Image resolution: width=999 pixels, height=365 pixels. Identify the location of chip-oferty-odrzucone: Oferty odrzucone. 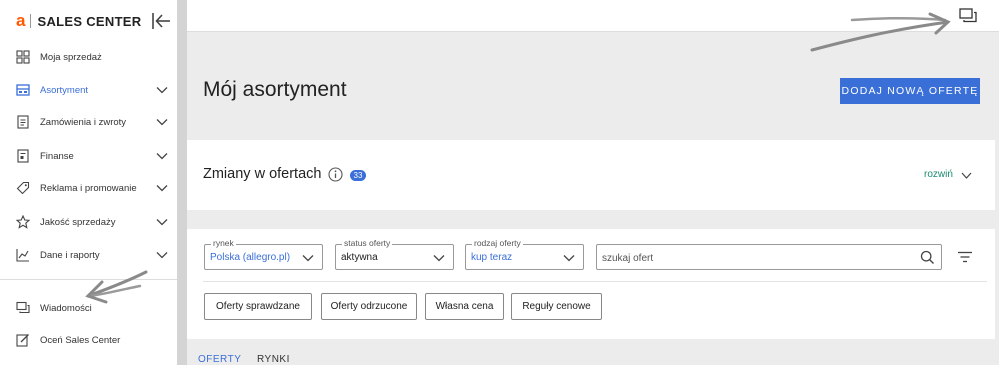
(369, 306).